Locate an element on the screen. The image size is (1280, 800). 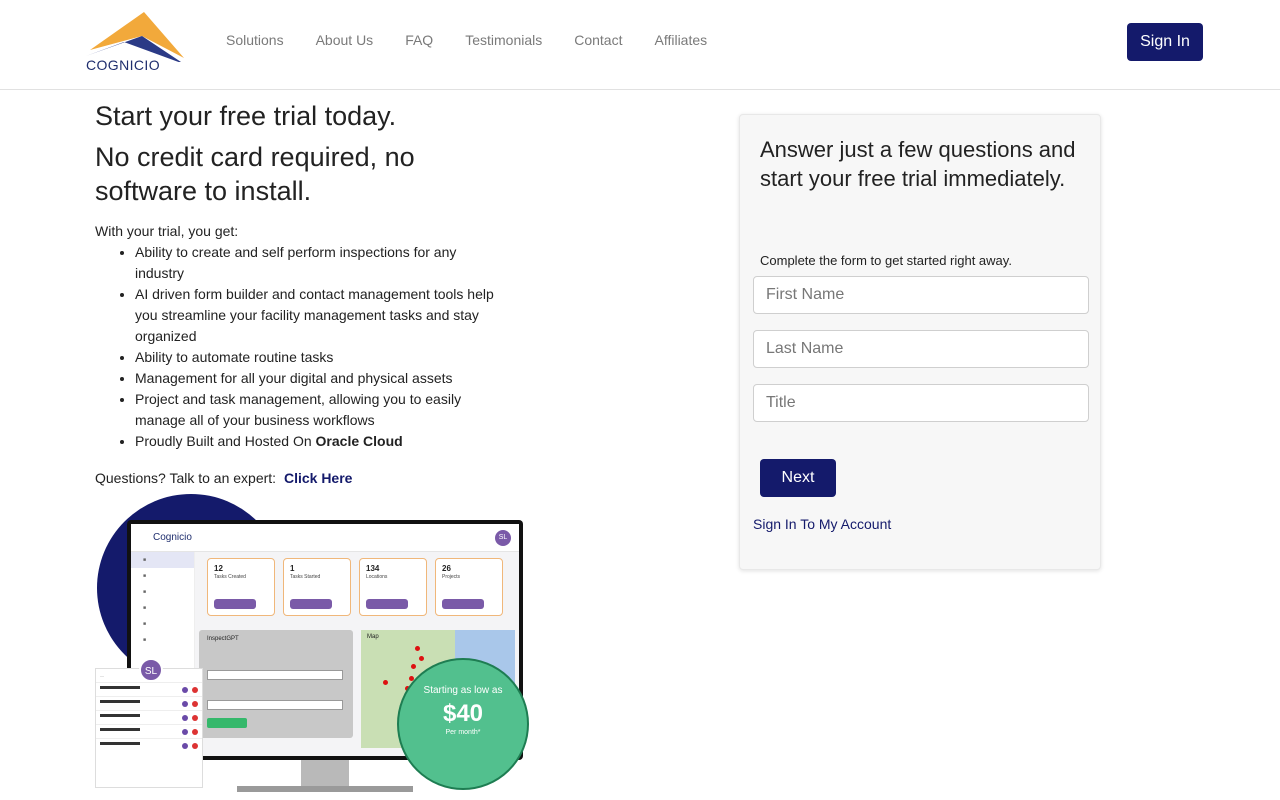
questions-line: Questions? Talk to an expert: Click Here is located at coordinates (315, 478).